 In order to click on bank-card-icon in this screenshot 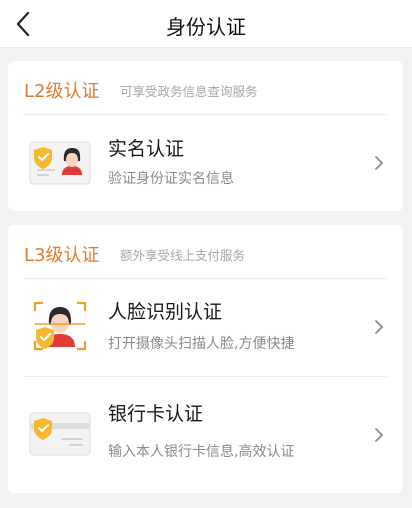, I will do `click(60, 434)`.